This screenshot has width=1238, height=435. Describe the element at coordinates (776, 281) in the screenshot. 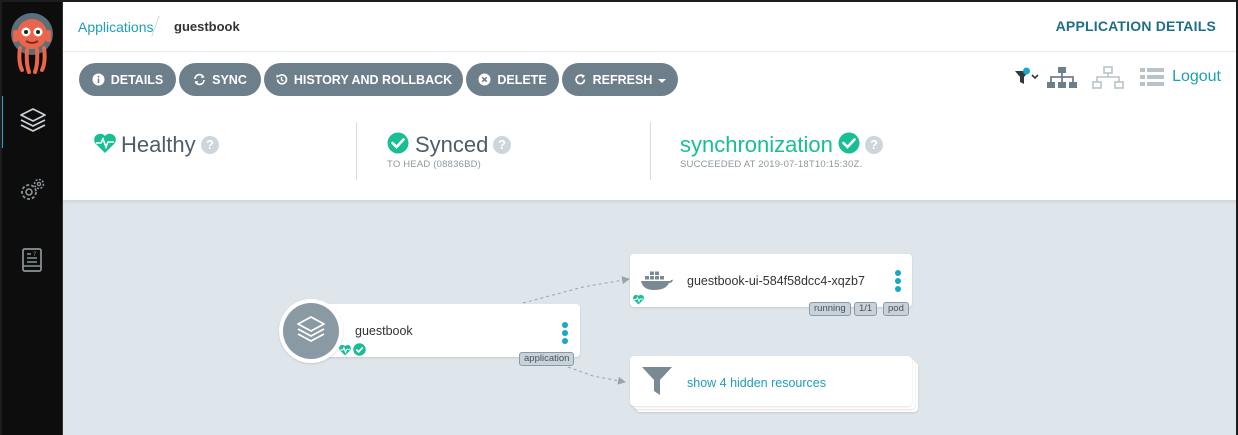

I see `pod-node-name: guestbook-ui-584f58dcc4-xqzb7` at that location.